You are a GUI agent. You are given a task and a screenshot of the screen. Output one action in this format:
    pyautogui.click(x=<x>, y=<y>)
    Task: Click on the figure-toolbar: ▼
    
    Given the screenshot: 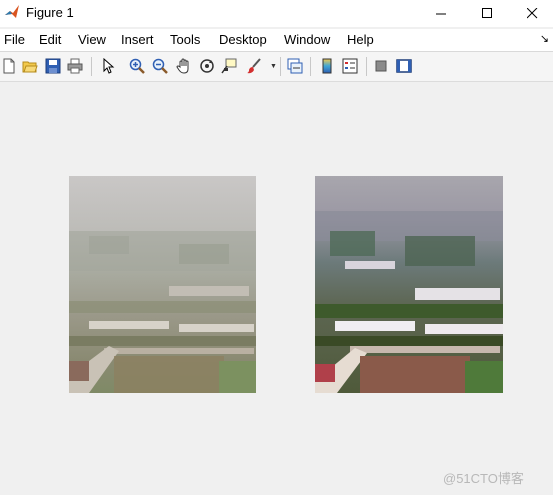 What is the action you would take?
    pyautogui.click(x=276, y=67)
    